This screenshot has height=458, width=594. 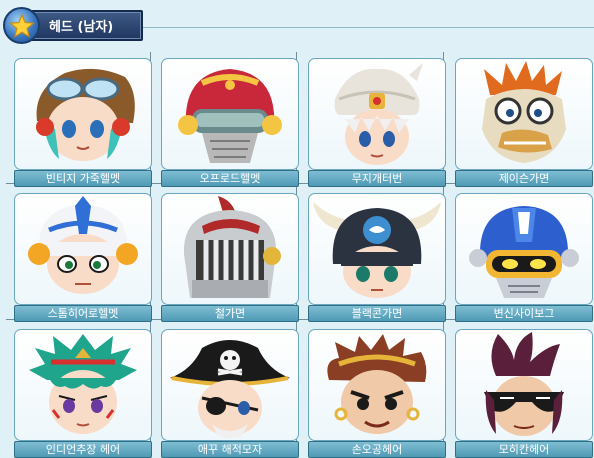 What do you see at coordinates (230, 449) in the screenshot?
I see `item-name-label: 애꾸 해적모자` at bounding box center [230, 449].